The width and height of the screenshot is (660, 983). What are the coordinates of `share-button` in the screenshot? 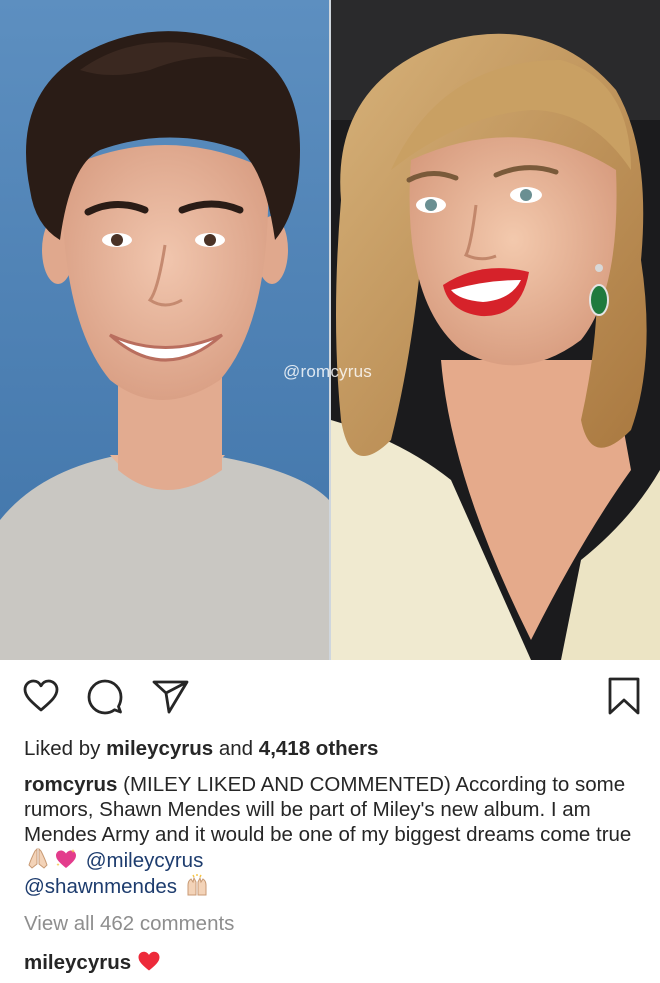 It's located at (170, 696).